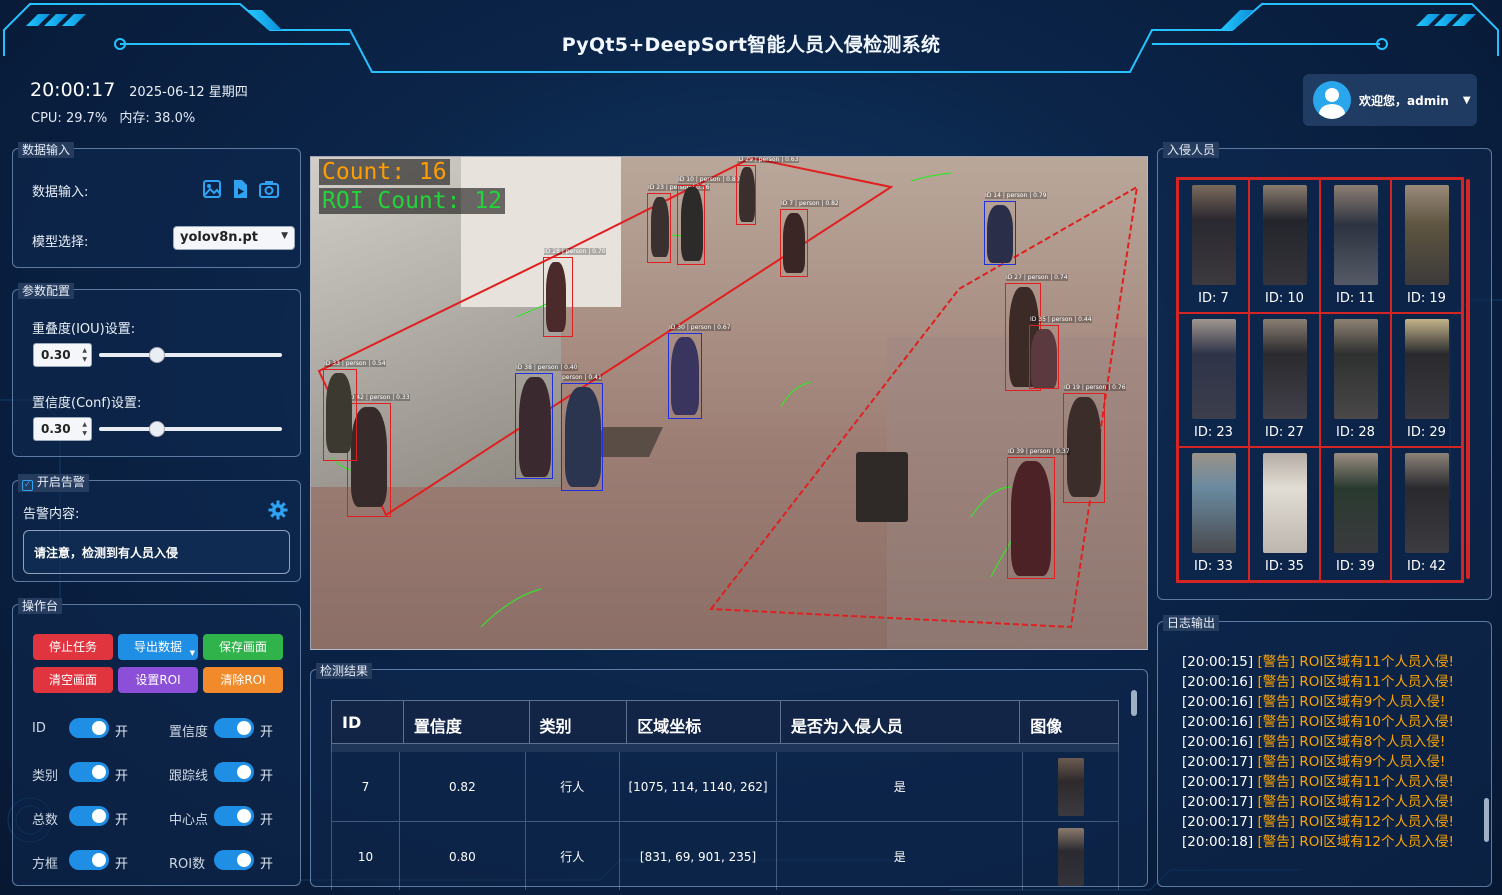 The image size is (1502, 895). I want to click on conf-slider-handle, so click(157, 429).